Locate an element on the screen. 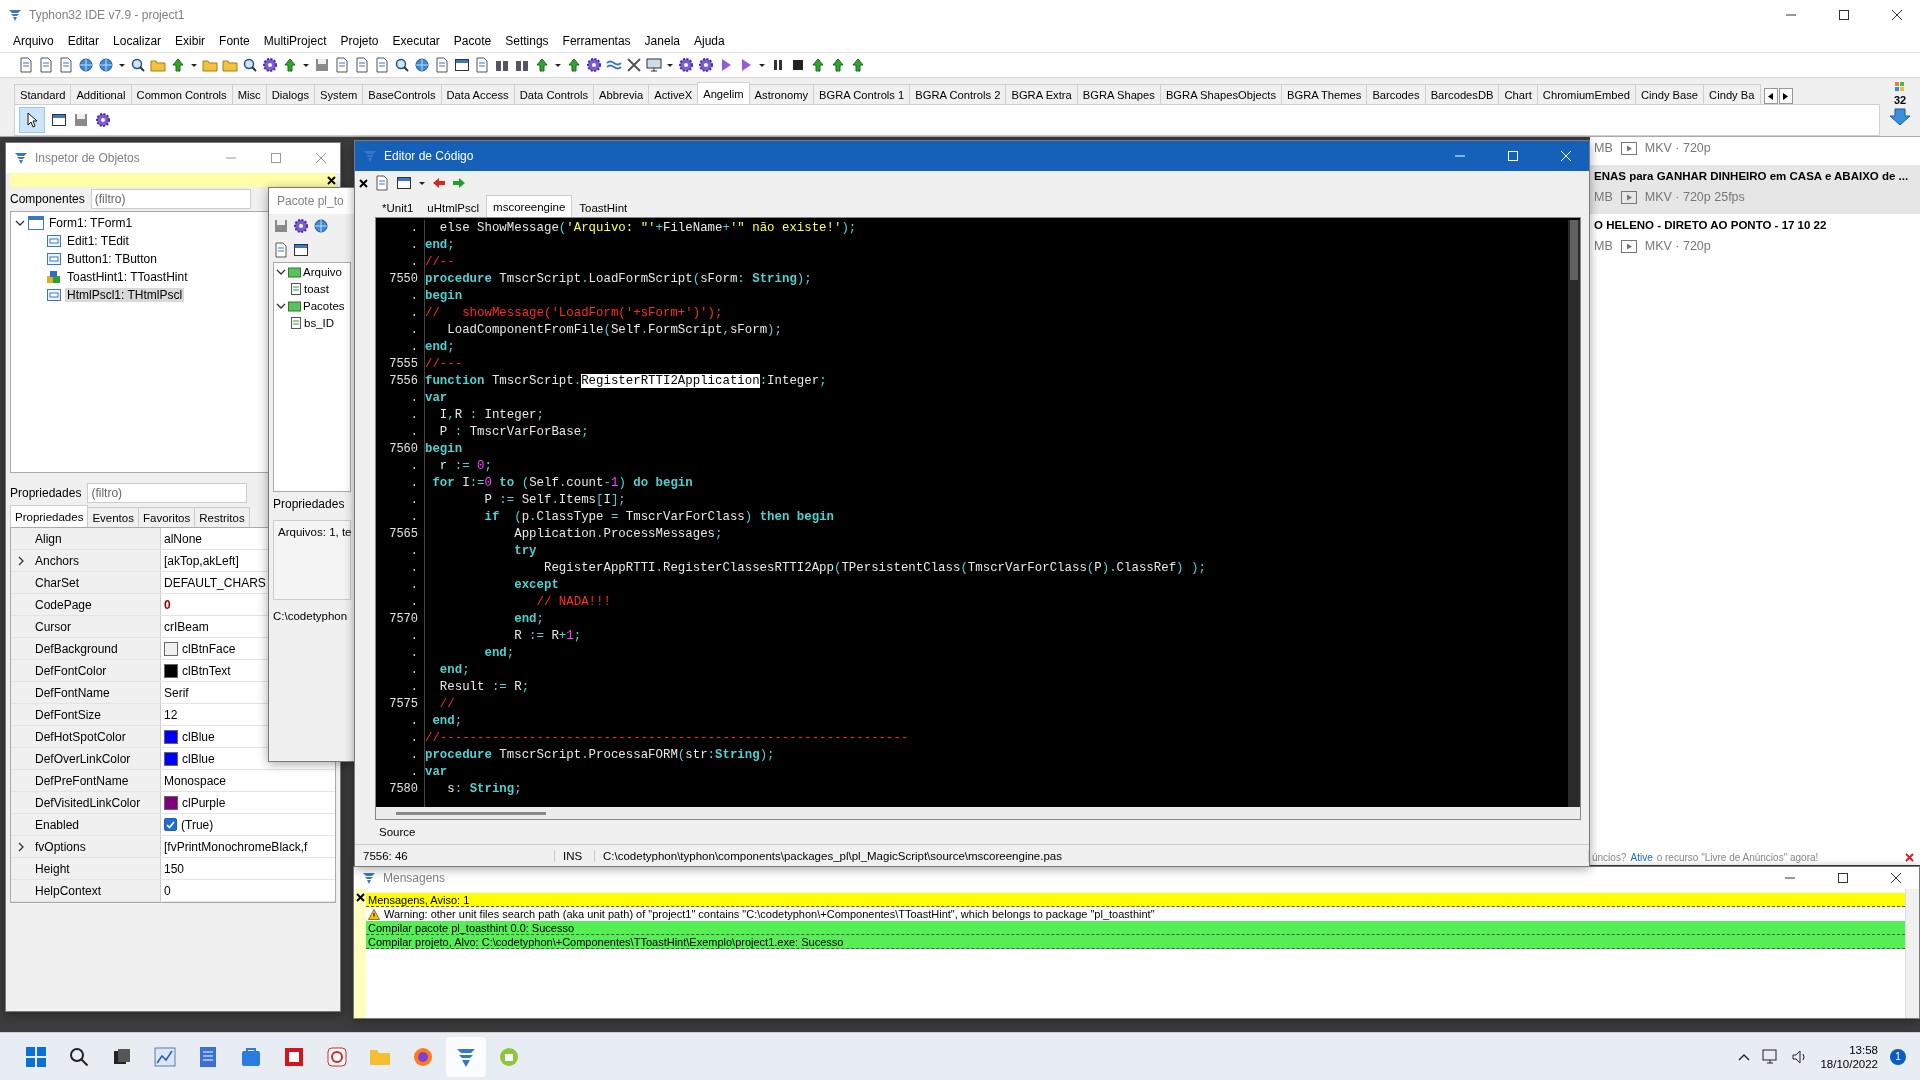 The width and height of the screenshot is (1920, 1080). task-view-icon is located at coordinates (122, 1056).